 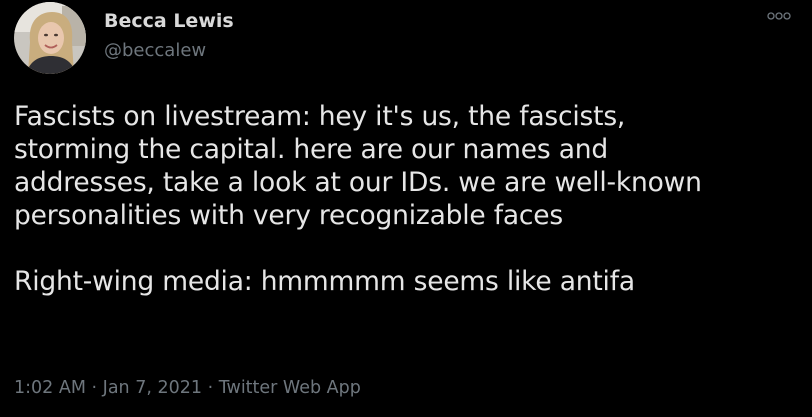 I want to click on tweet-meta: 1:02 AM · Jan 7, 2021 · Twitter Web App, so click(x=187, y=388).